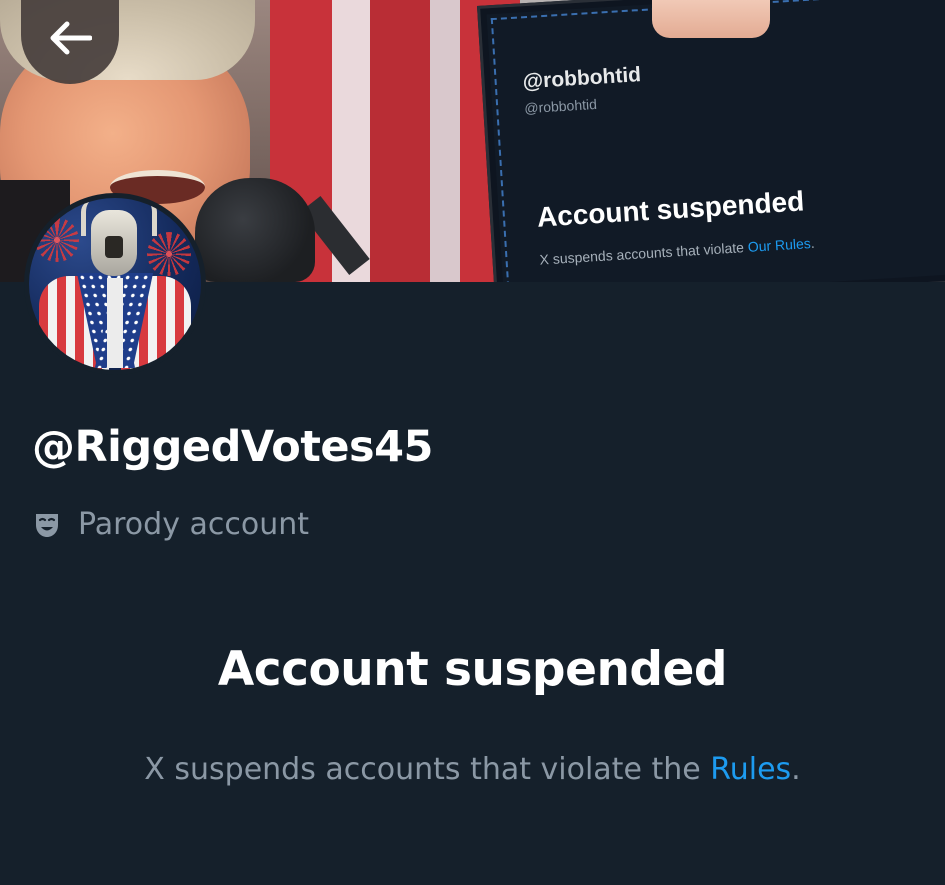  Describe the element at coordinates (115, 323) in the screenshot. I see `avatar-shirt` at that location.